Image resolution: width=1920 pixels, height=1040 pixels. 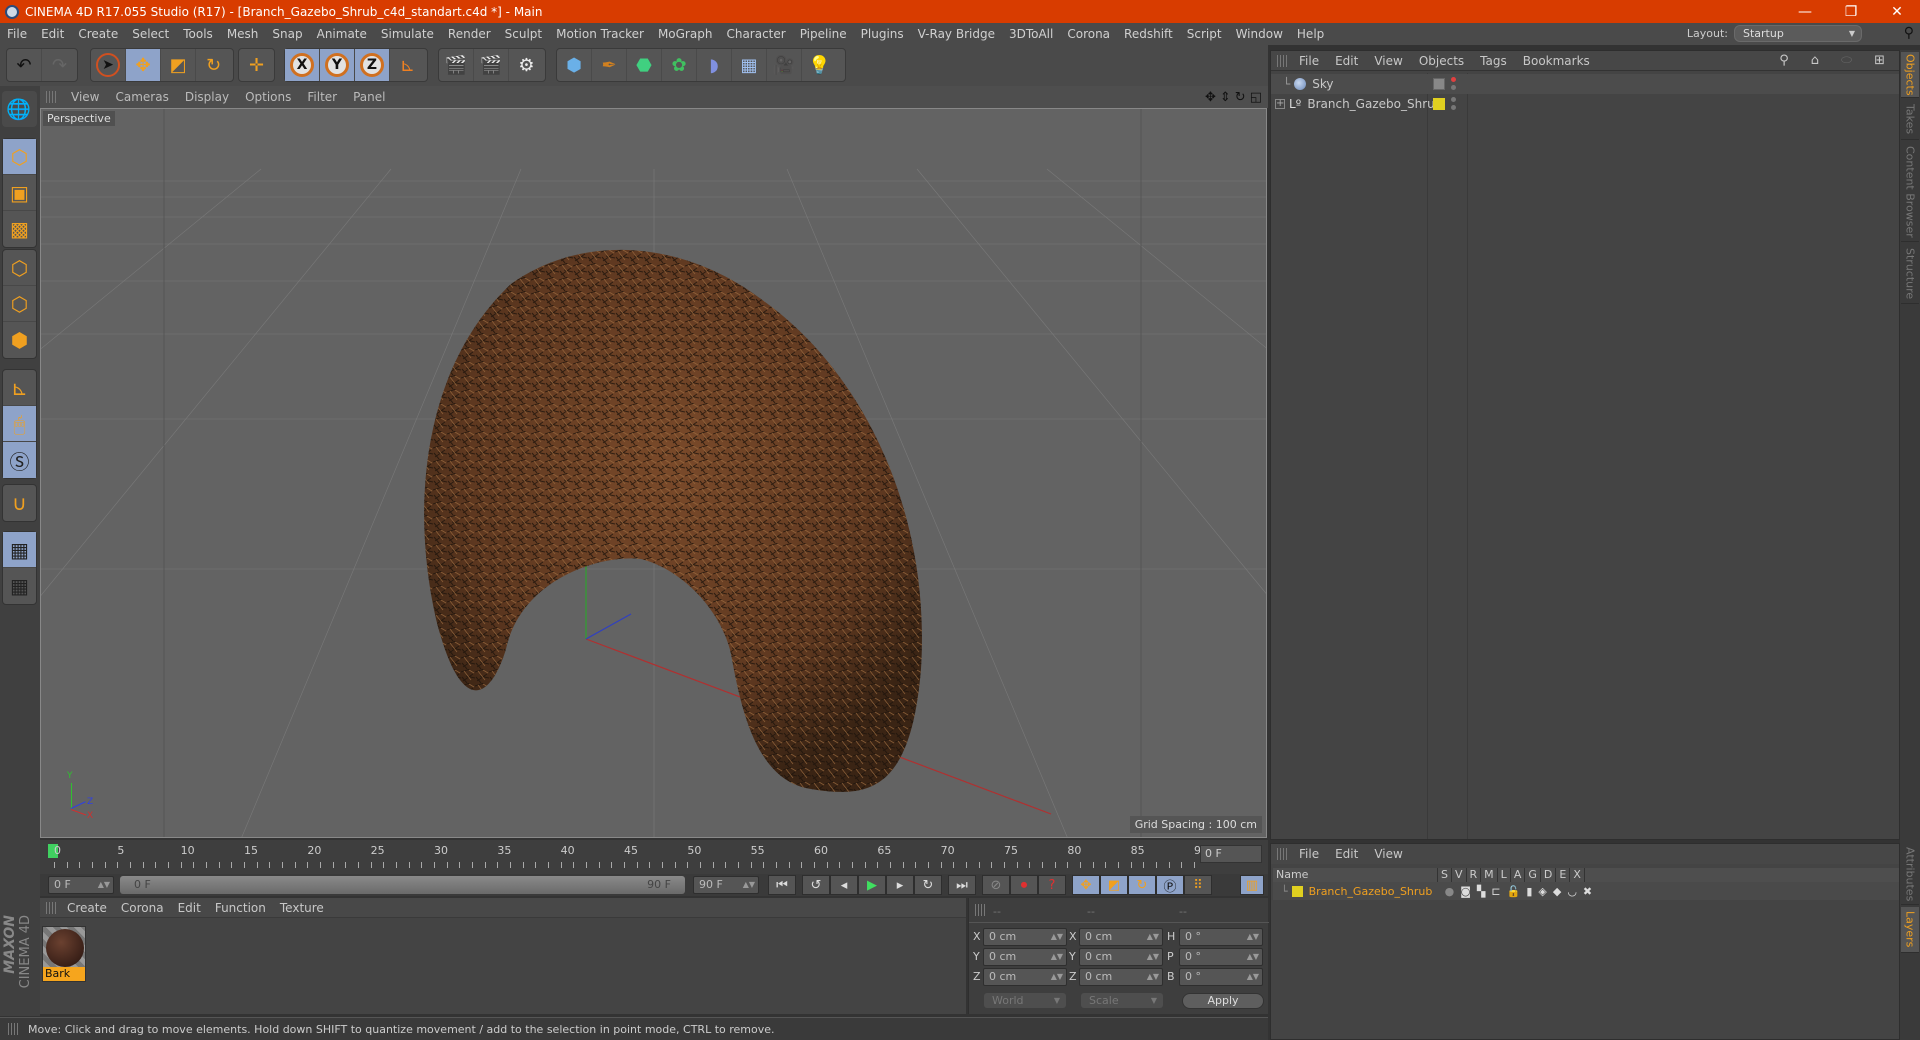 What do you see at coordinates (1879, 60) in the screenshot?
I see `new-panel-icon: ⊞` at bounding box center [1879, 60].